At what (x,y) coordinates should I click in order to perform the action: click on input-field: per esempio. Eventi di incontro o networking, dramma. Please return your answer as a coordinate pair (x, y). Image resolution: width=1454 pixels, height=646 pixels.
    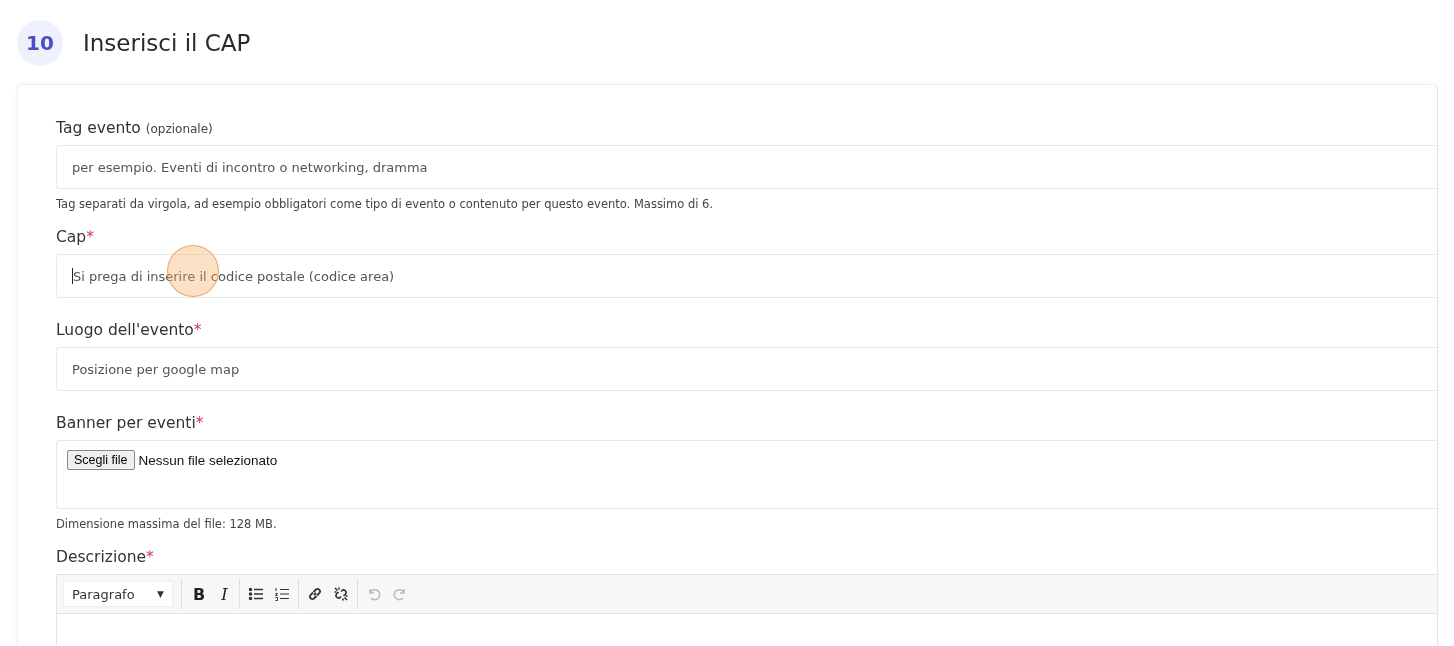
    Looking at the image, I should click on (746, 167).